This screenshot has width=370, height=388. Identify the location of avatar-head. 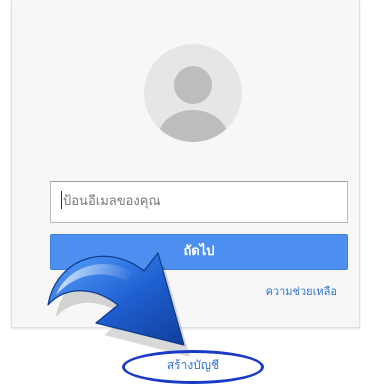
(193, 85).